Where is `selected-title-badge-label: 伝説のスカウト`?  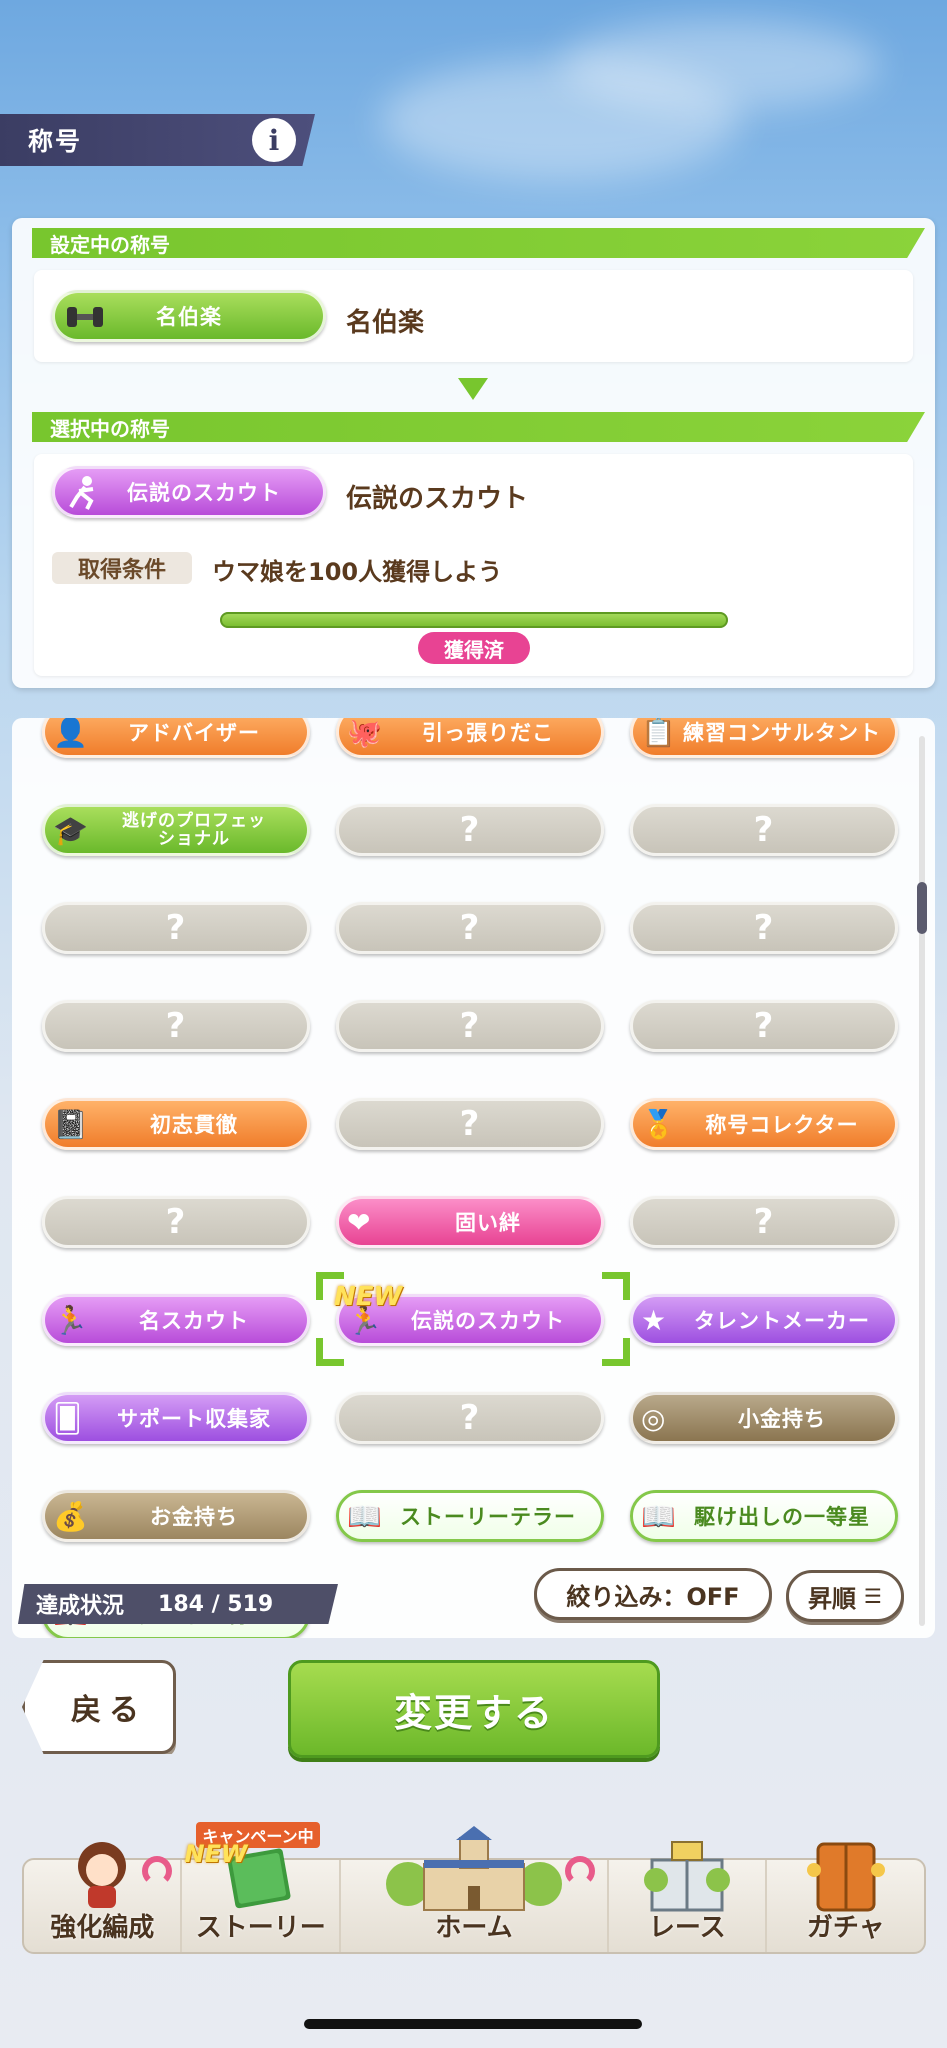
selected-title-badge-label: 伝説のスカウト is located at coordinates (204, 493).